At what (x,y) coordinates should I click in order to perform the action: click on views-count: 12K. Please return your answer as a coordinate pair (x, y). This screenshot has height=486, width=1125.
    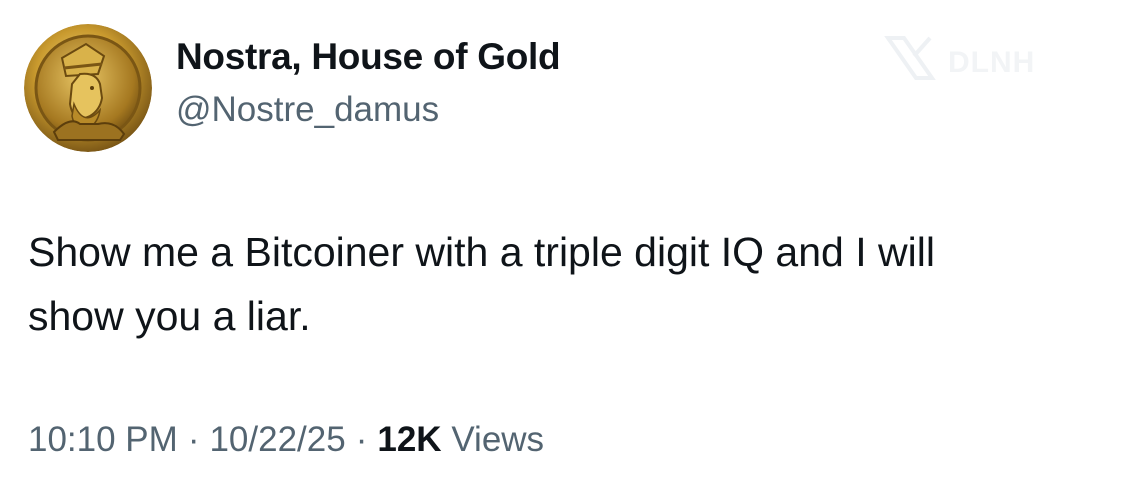
    Looking at the image, I should click on (409, 439).